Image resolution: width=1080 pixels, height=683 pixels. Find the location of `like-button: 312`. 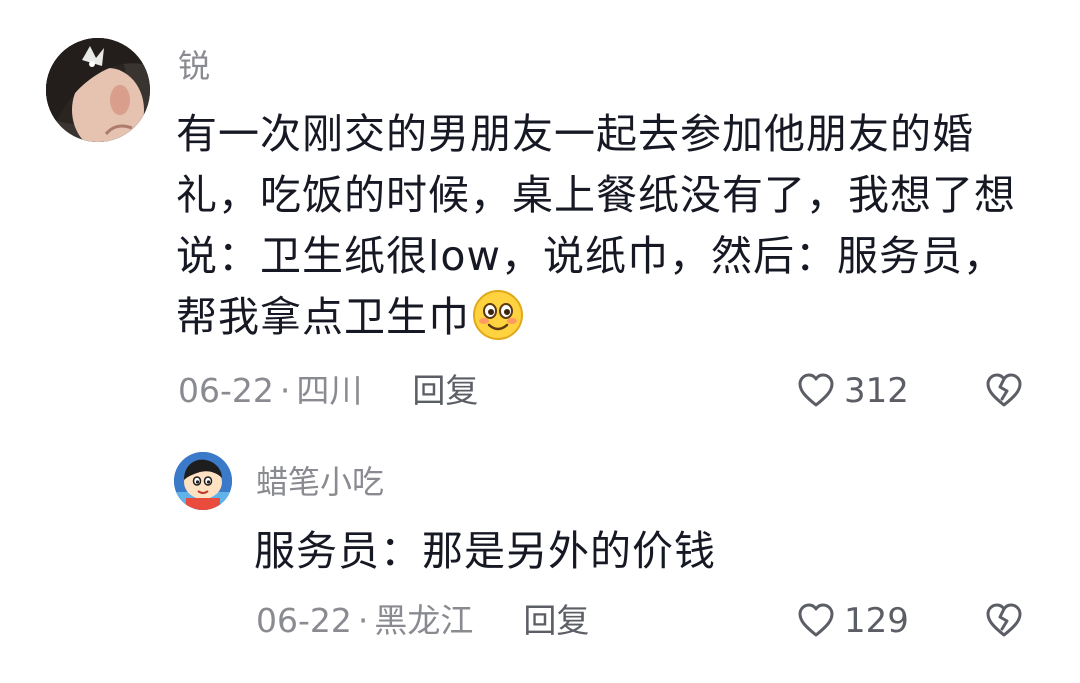

like-button: 312 is located at coordinates (852, 391).